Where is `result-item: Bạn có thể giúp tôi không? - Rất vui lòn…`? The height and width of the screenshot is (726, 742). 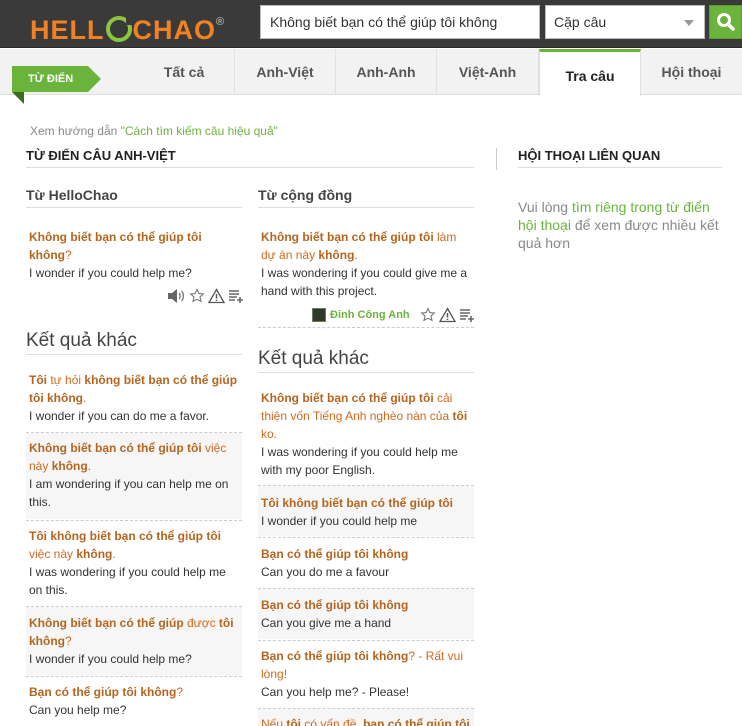 result-item: Bạn có thể giúp tôi không? - Rất vui lòn… is located at coordinates (366, 674).